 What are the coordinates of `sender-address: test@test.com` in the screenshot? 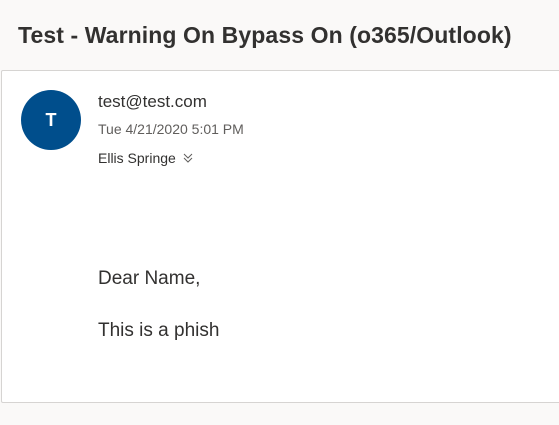 It's located at (152, 102).